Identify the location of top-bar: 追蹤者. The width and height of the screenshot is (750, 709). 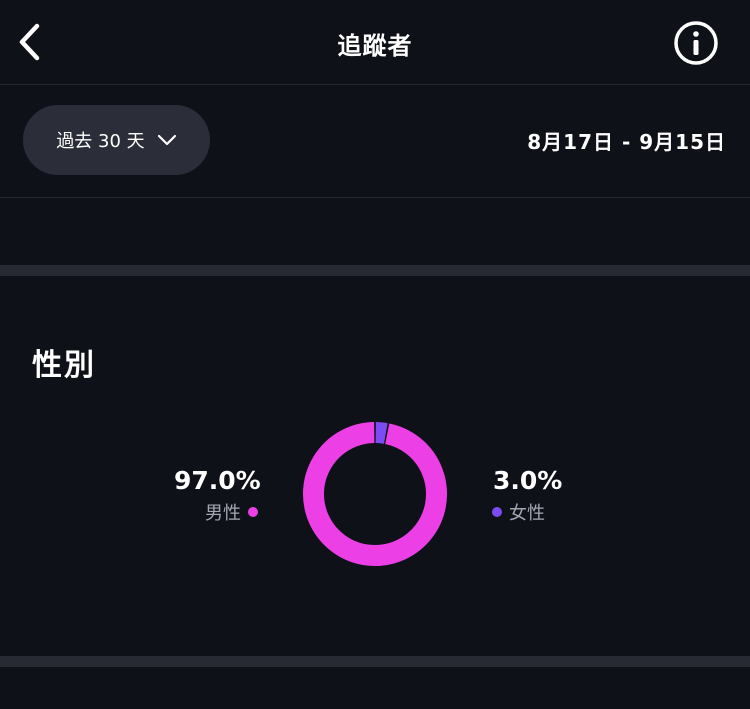
(375, 42).